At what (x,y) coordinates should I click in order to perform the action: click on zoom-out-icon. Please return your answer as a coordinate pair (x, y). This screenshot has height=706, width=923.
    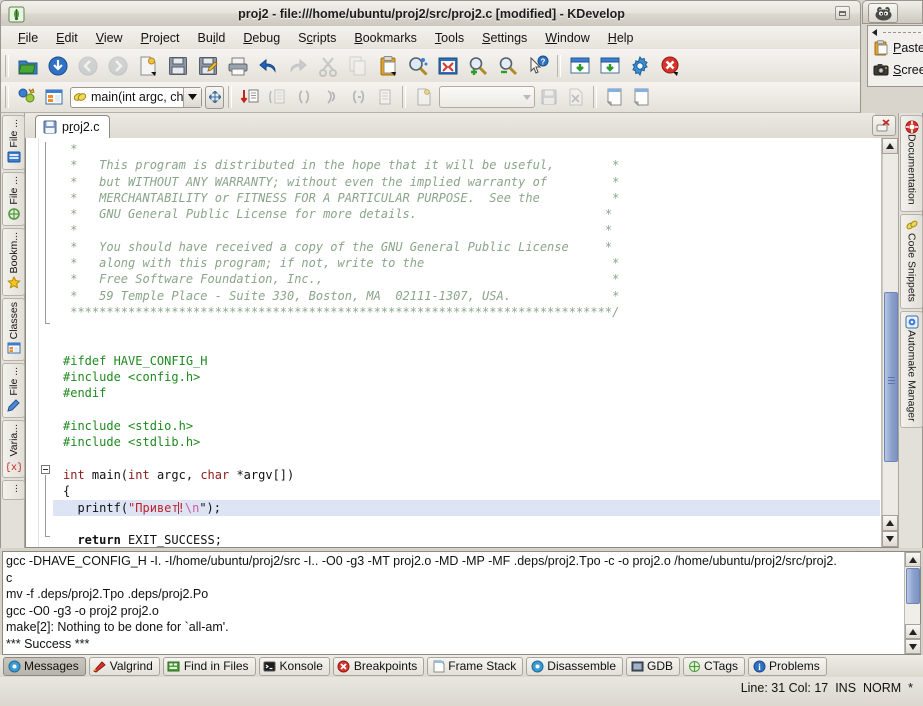
    Looking at the image, I should click on (508, 66).